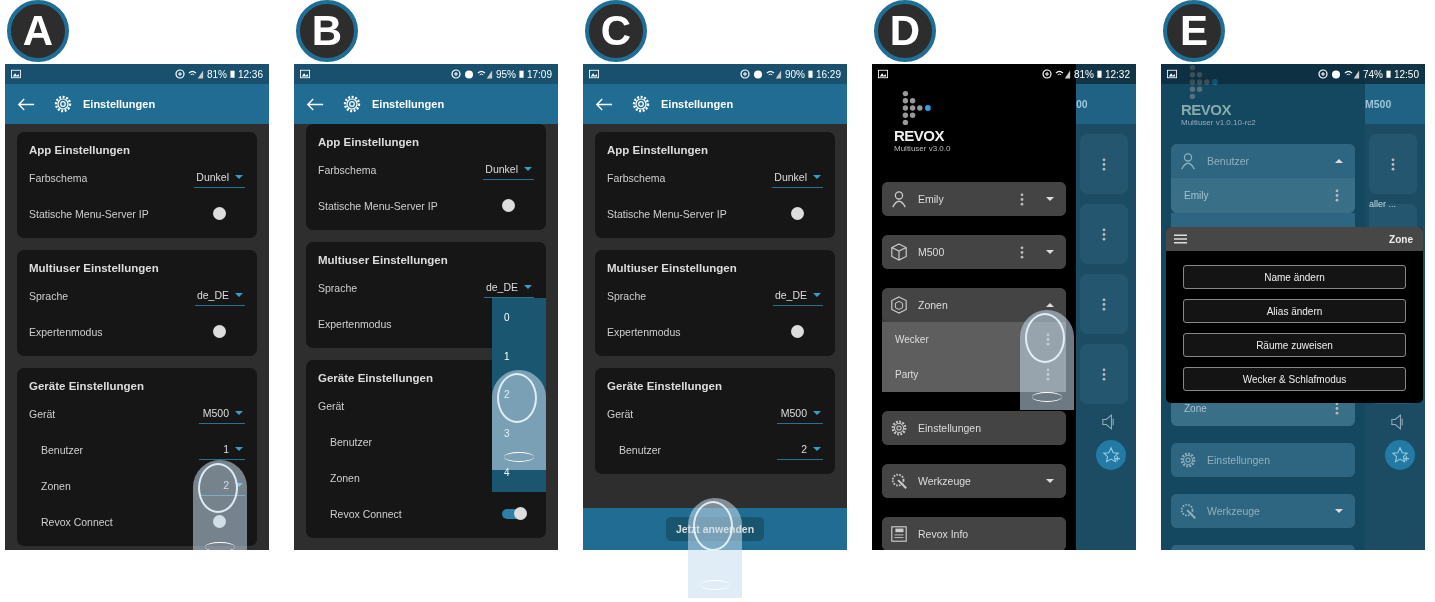  What do you see at coordinates (974, 481) in the screenshot?
I see `menu-item: Werkzeuge` at bounding box center [974, 481].